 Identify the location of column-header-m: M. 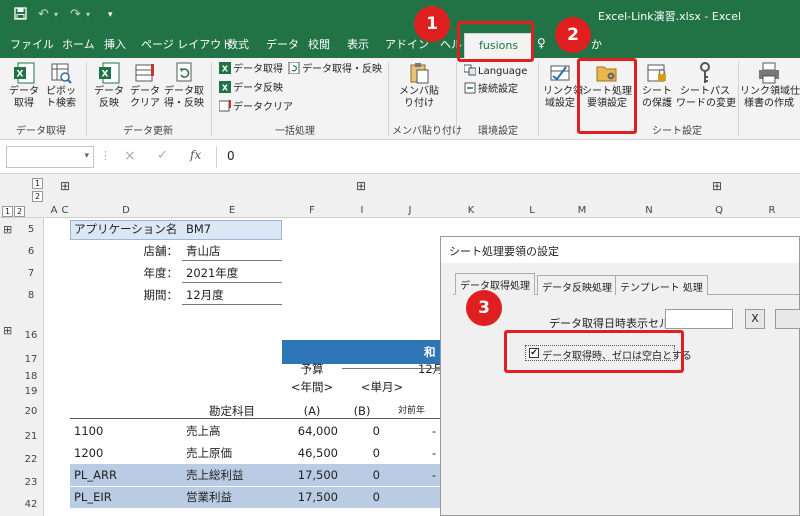
(582, 211).